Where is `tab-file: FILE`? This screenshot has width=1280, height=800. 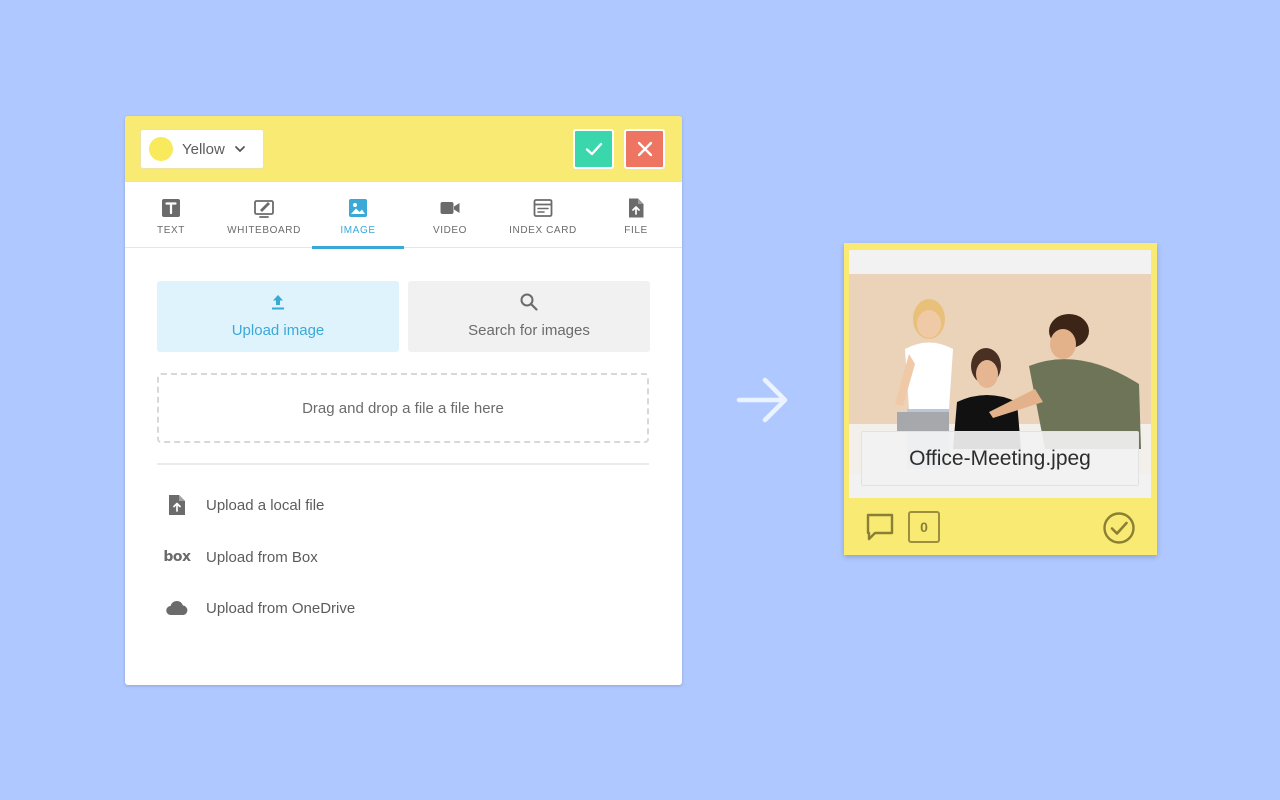
tab-file: FILE is located at coordinates (636, 215).